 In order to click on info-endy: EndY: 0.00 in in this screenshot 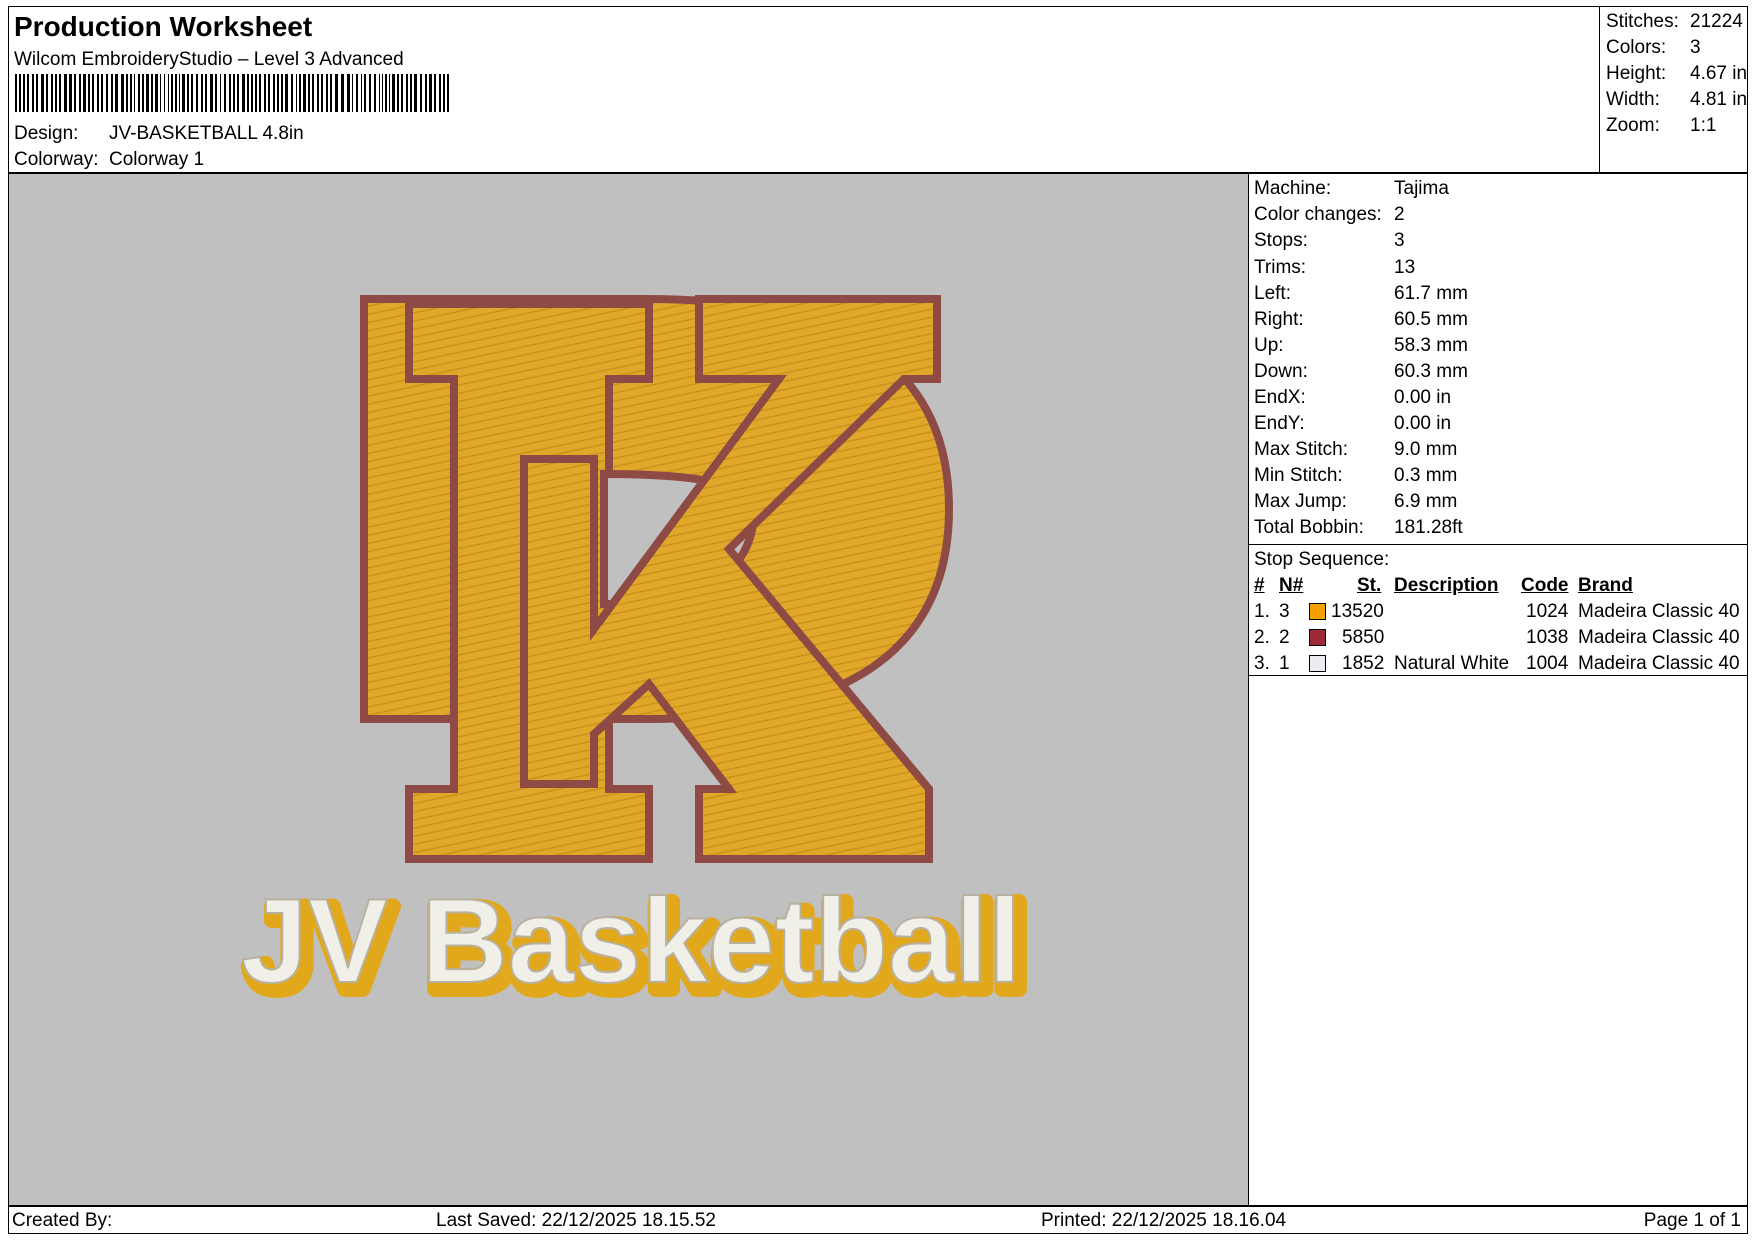, I will do `click(1352, 424)`.